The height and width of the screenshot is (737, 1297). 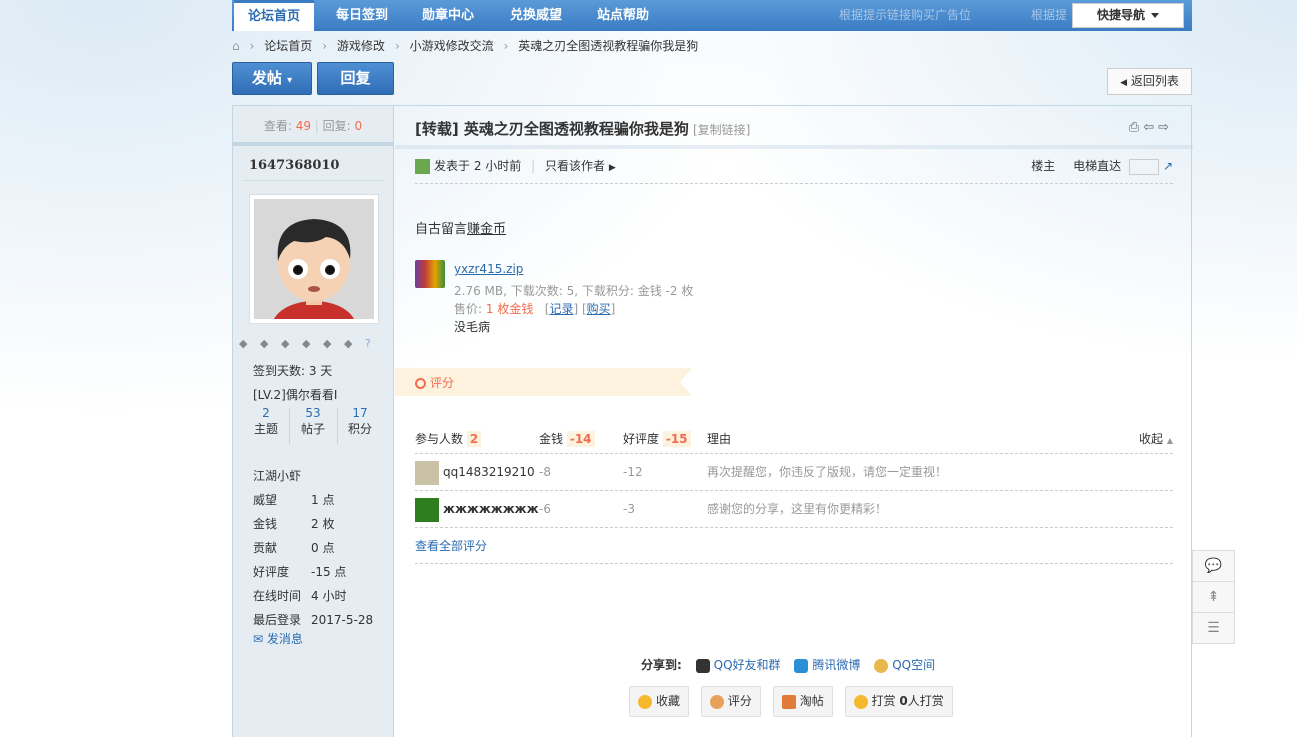 I want to click on avatar-image, so click(x=314, y=259).